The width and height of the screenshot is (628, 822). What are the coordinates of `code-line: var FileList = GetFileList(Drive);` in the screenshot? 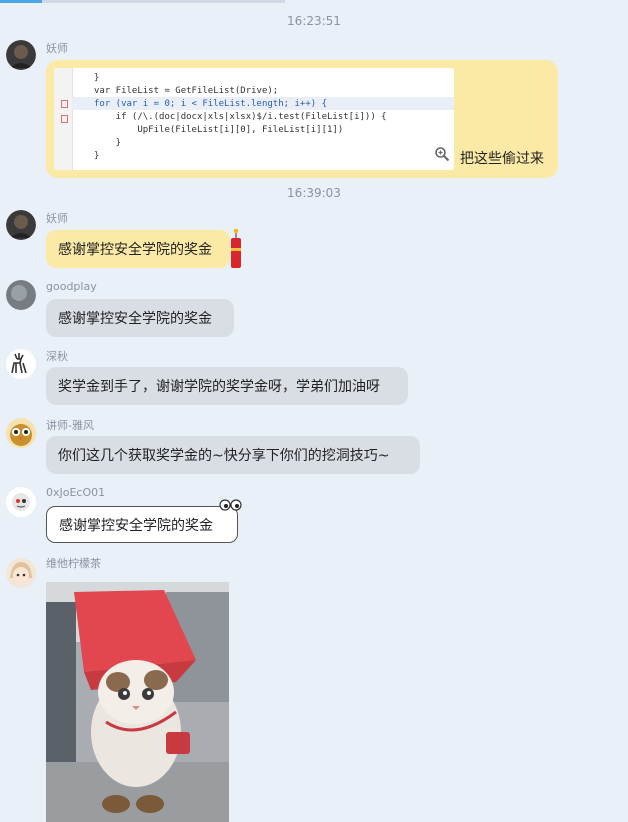 It's located at (186, 91).